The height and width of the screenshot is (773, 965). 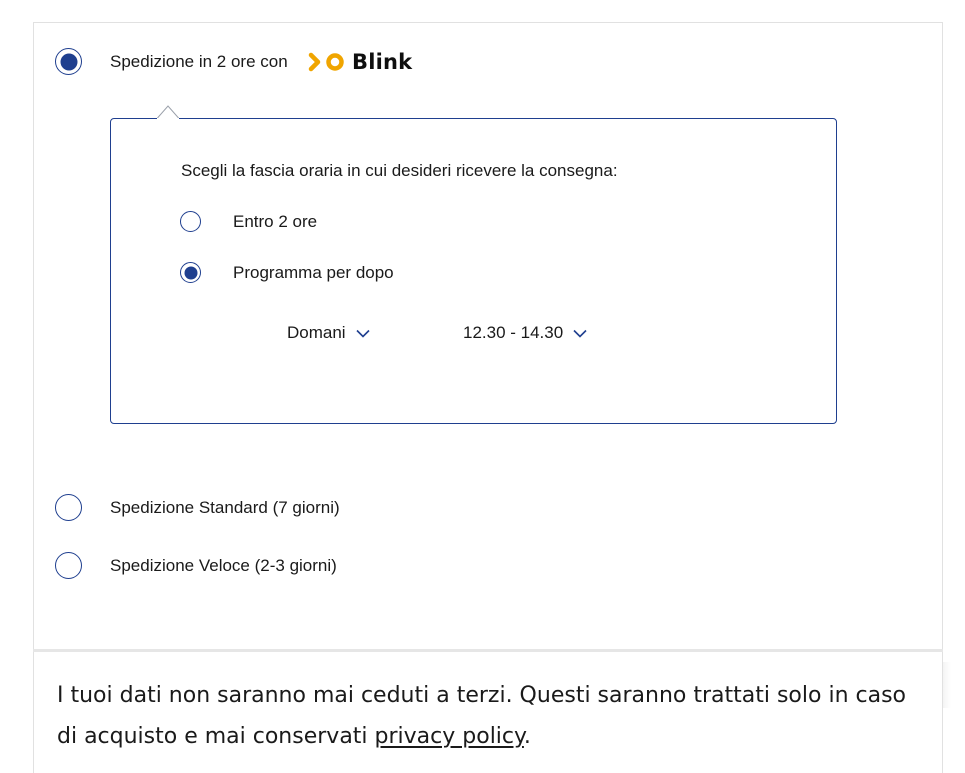 What do you see at coordinates (449, 736) in the screenshot?
I see `privacy-policy-link: privacy policy` at bounding box center [449, 736].